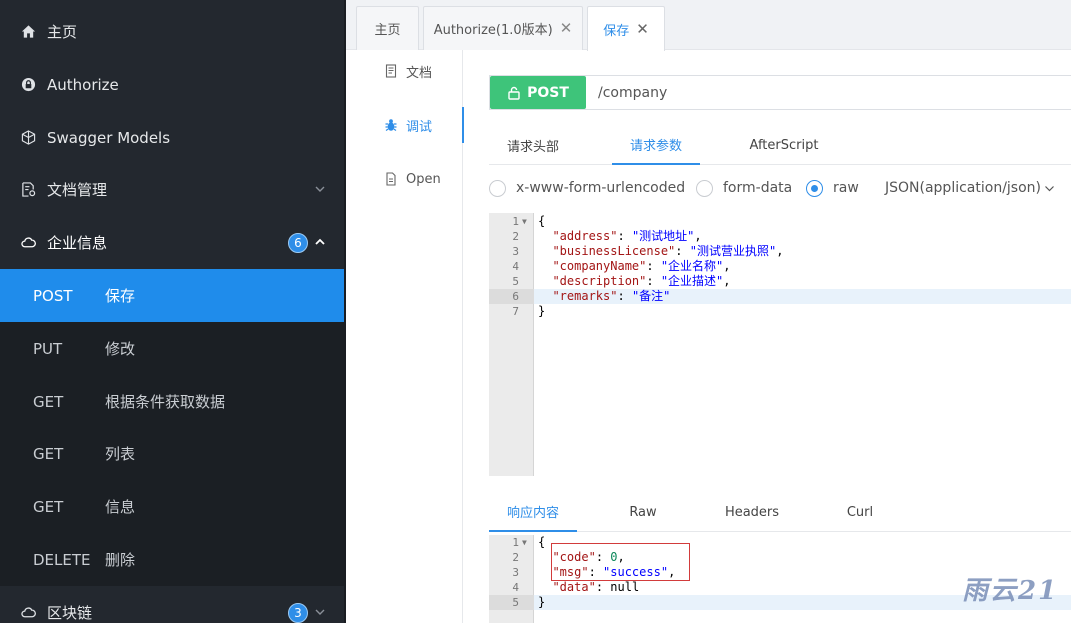  I want to click on tab-label: 保存, so click(616, 31).